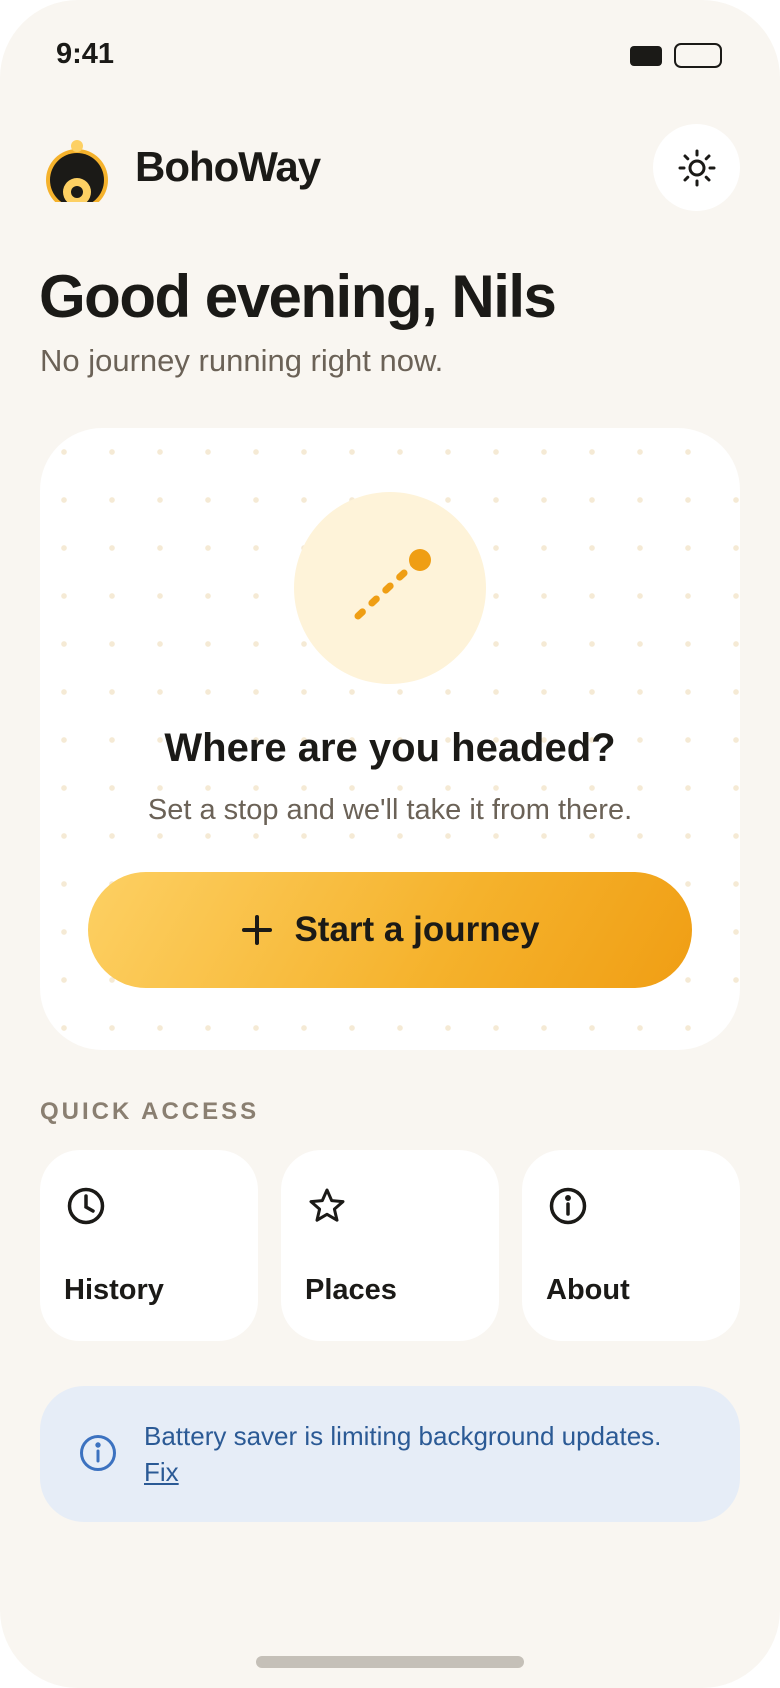  What do you see at coordinates (646, 55) in the screenshot?
I see `signal-icon` at bounding box center [646, 55].